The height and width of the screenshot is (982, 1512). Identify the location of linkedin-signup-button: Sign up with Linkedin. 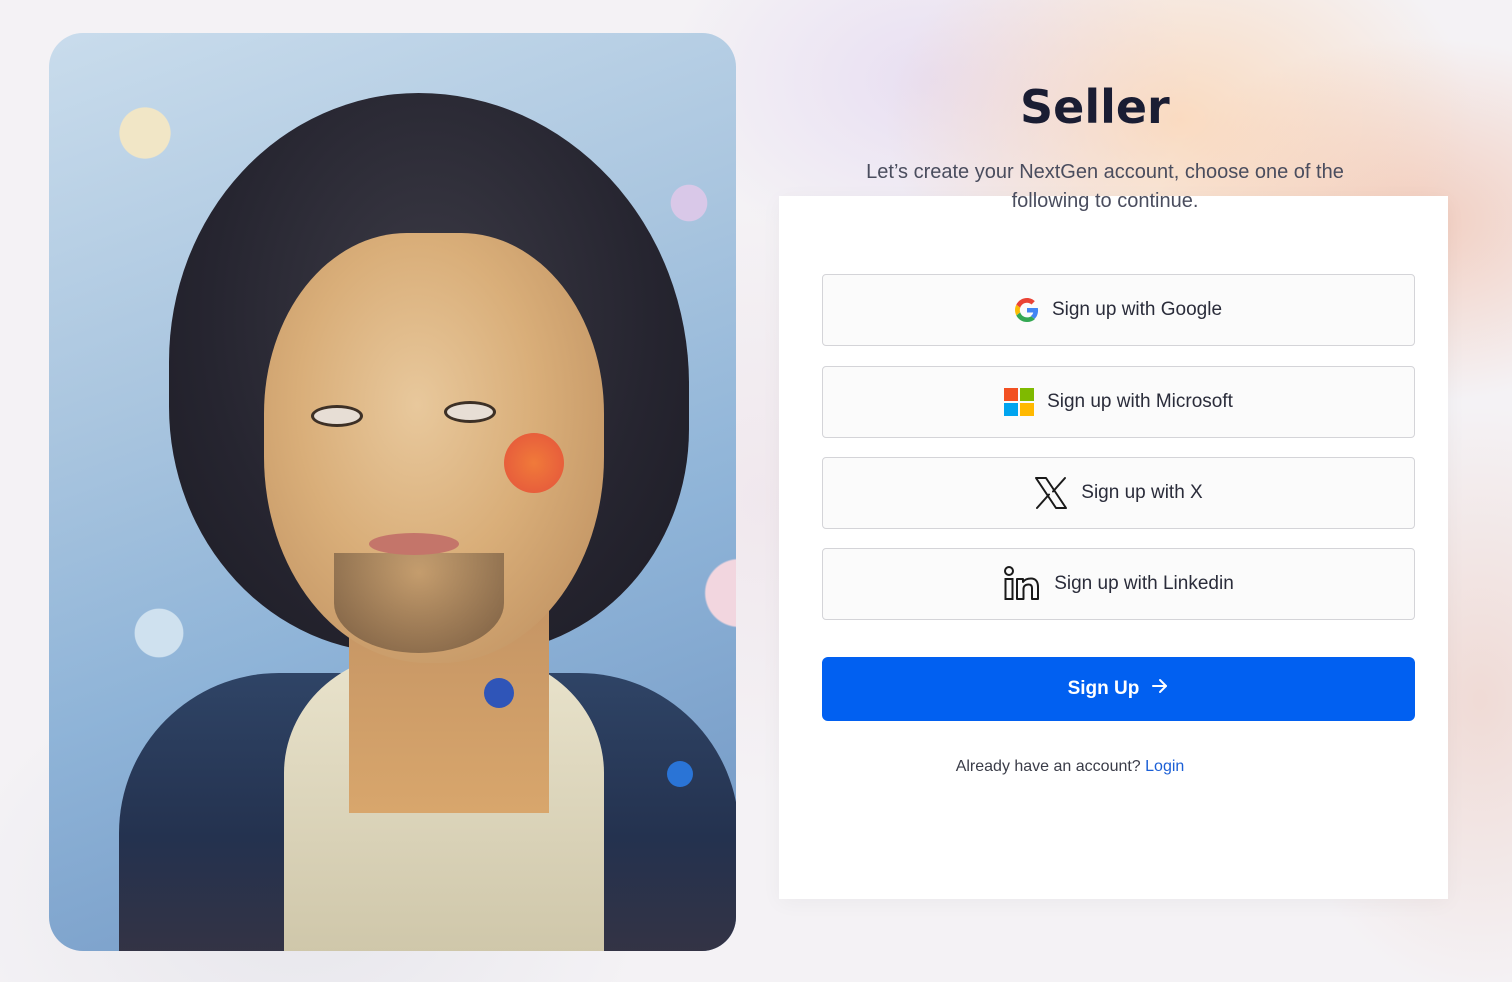
(1118, 584).